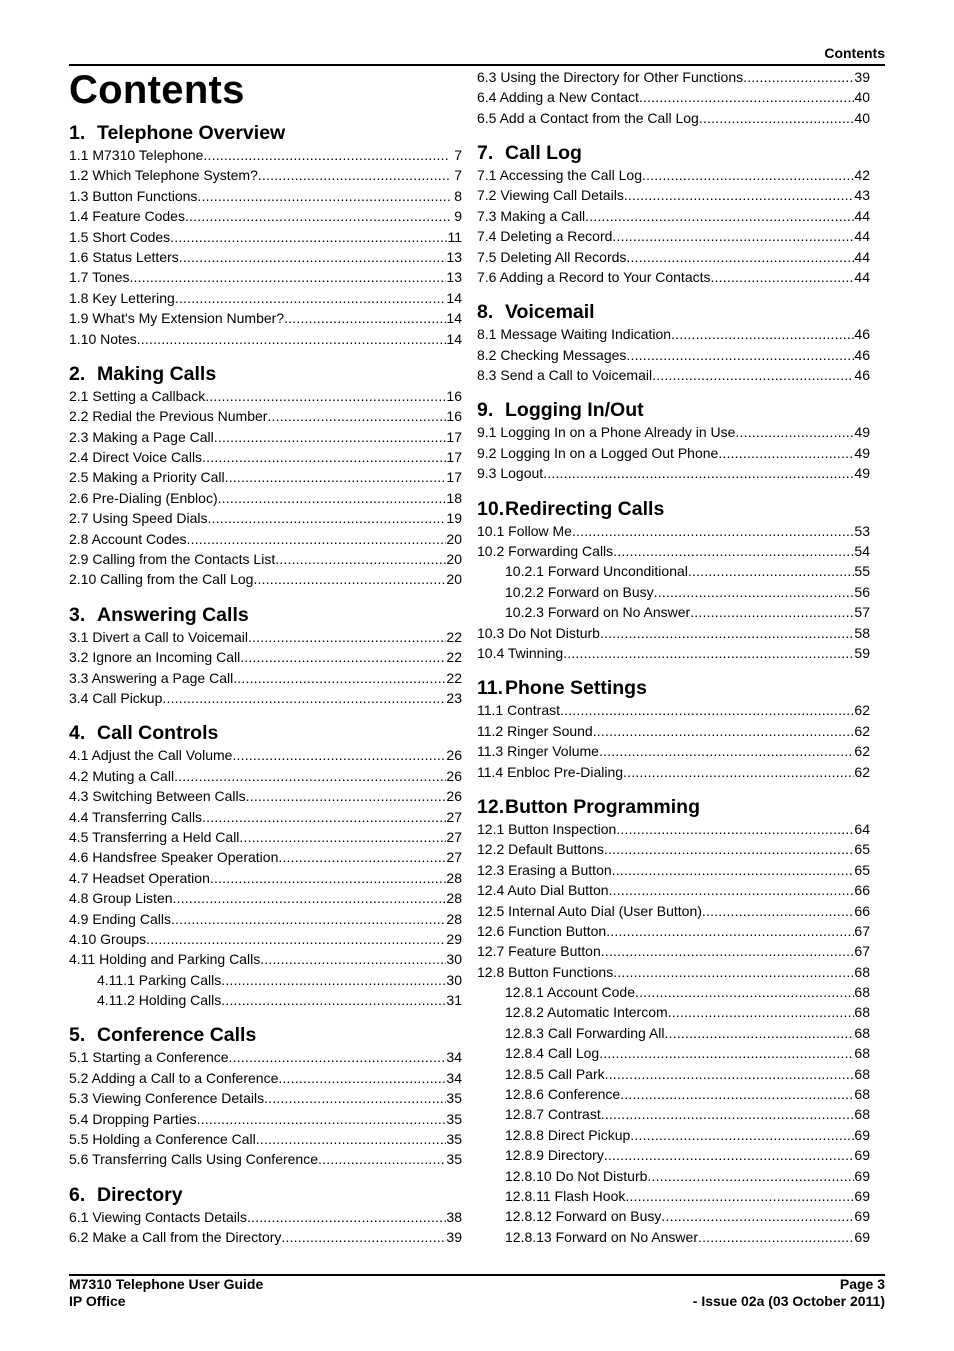 This screenshot has height=1351, width=954. What do you see at coordinates (265, 1035) in the screenshot?
I see `section-heading: 5. Conference Calls` at bounding box center [265, 1035].